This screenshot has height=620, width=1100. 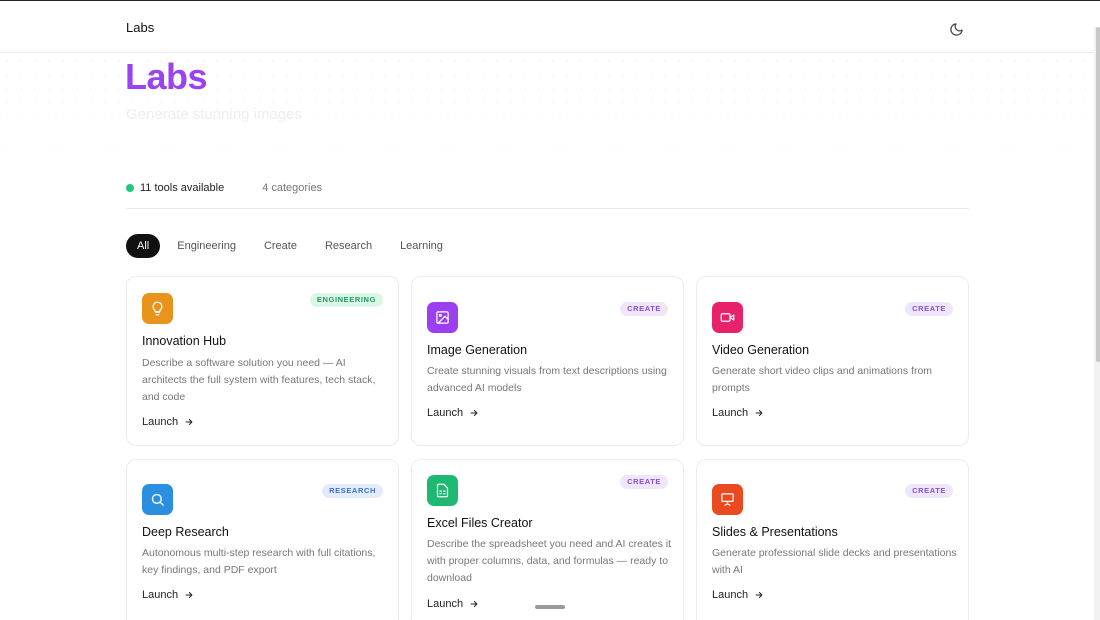 I want to click on categories-count: 4 categories, so click(x=292, y=188).